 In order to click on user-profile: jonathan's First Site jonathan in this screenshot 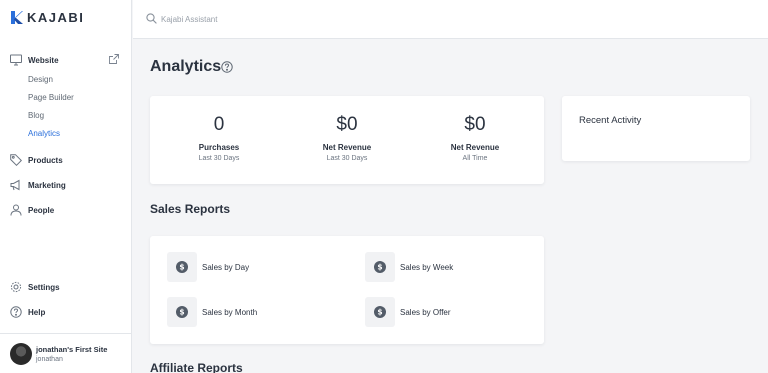, I will do `click(58, 354)`.